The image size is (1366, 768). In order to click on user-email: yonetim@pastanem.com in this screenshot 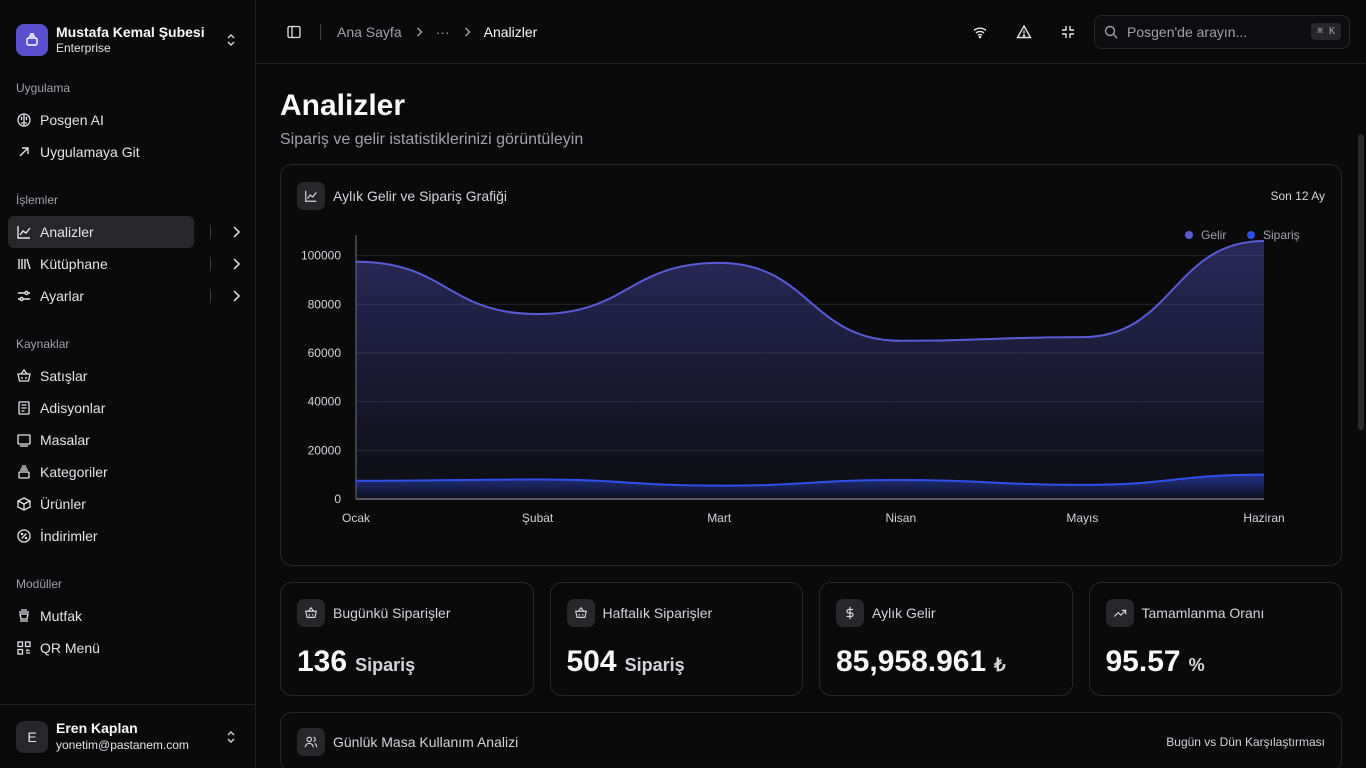, I will do `click(122, 744)`.